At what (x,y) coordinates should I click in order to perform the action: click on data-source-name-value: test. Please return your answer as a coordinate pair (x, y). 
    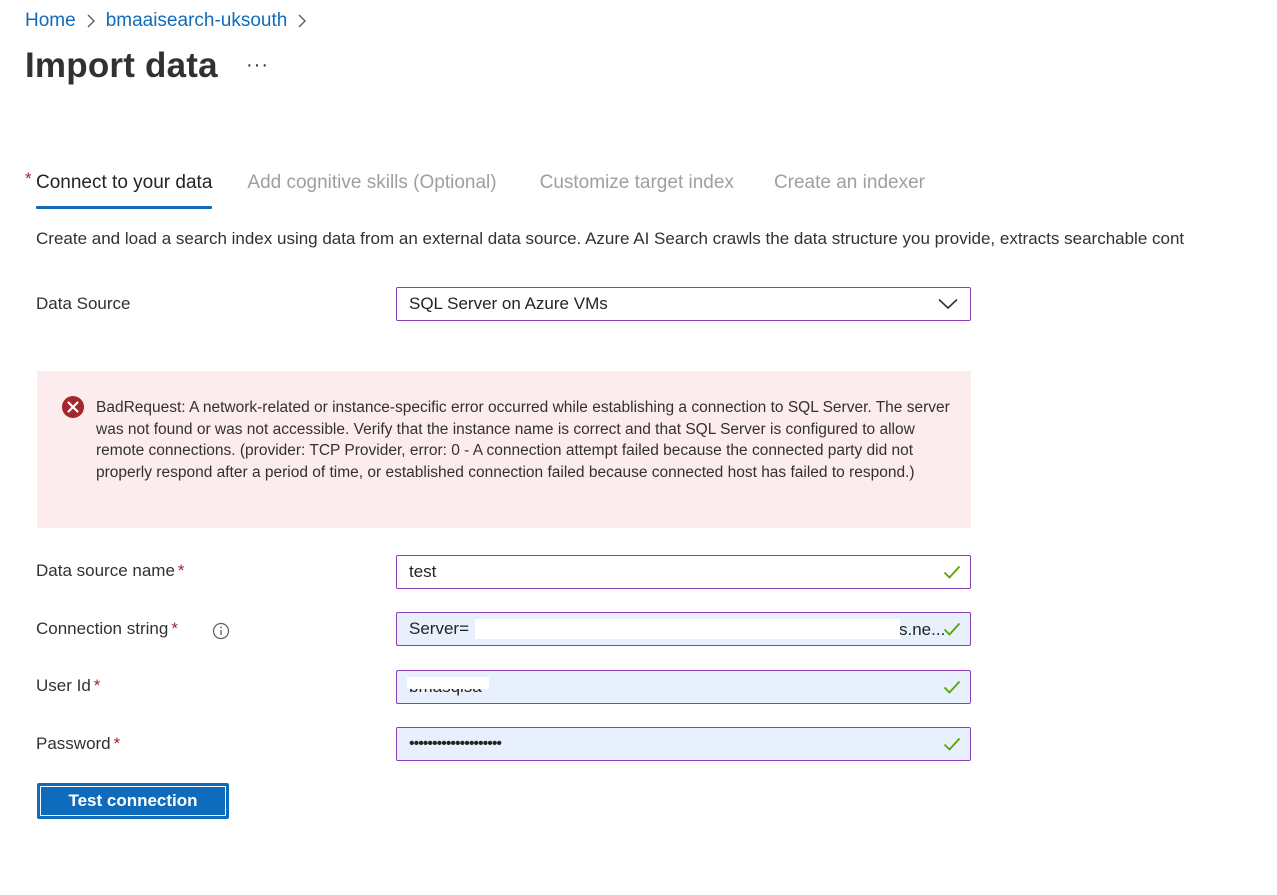
    Looking at the image, I should click on (423, 571).